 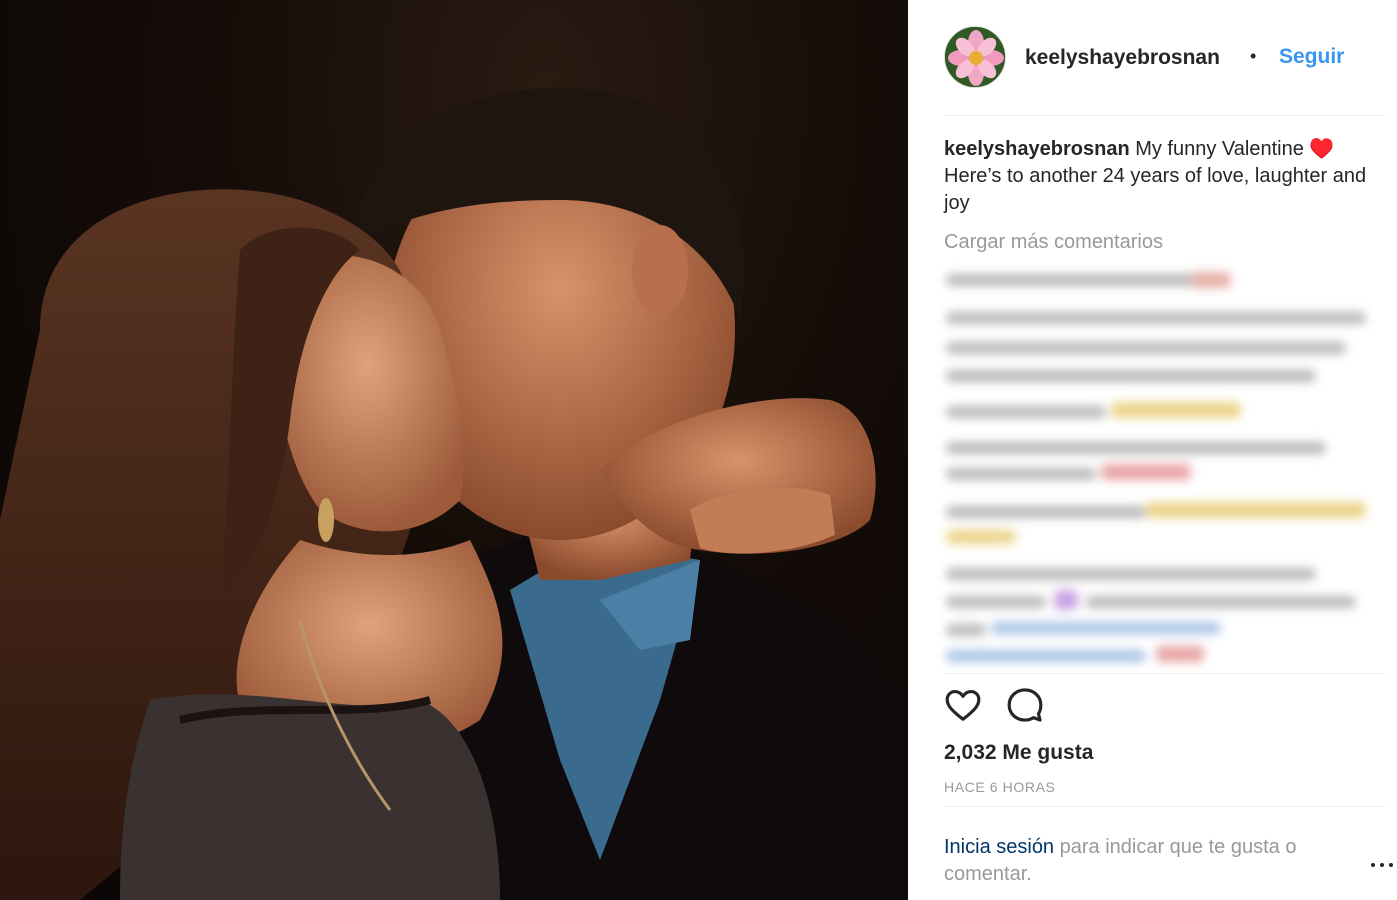 What do you see at coordinates (1018, 753) in the screenshot?
I see `likes-count: 2,032 Me gusta` at bounding box center [1018, 753].